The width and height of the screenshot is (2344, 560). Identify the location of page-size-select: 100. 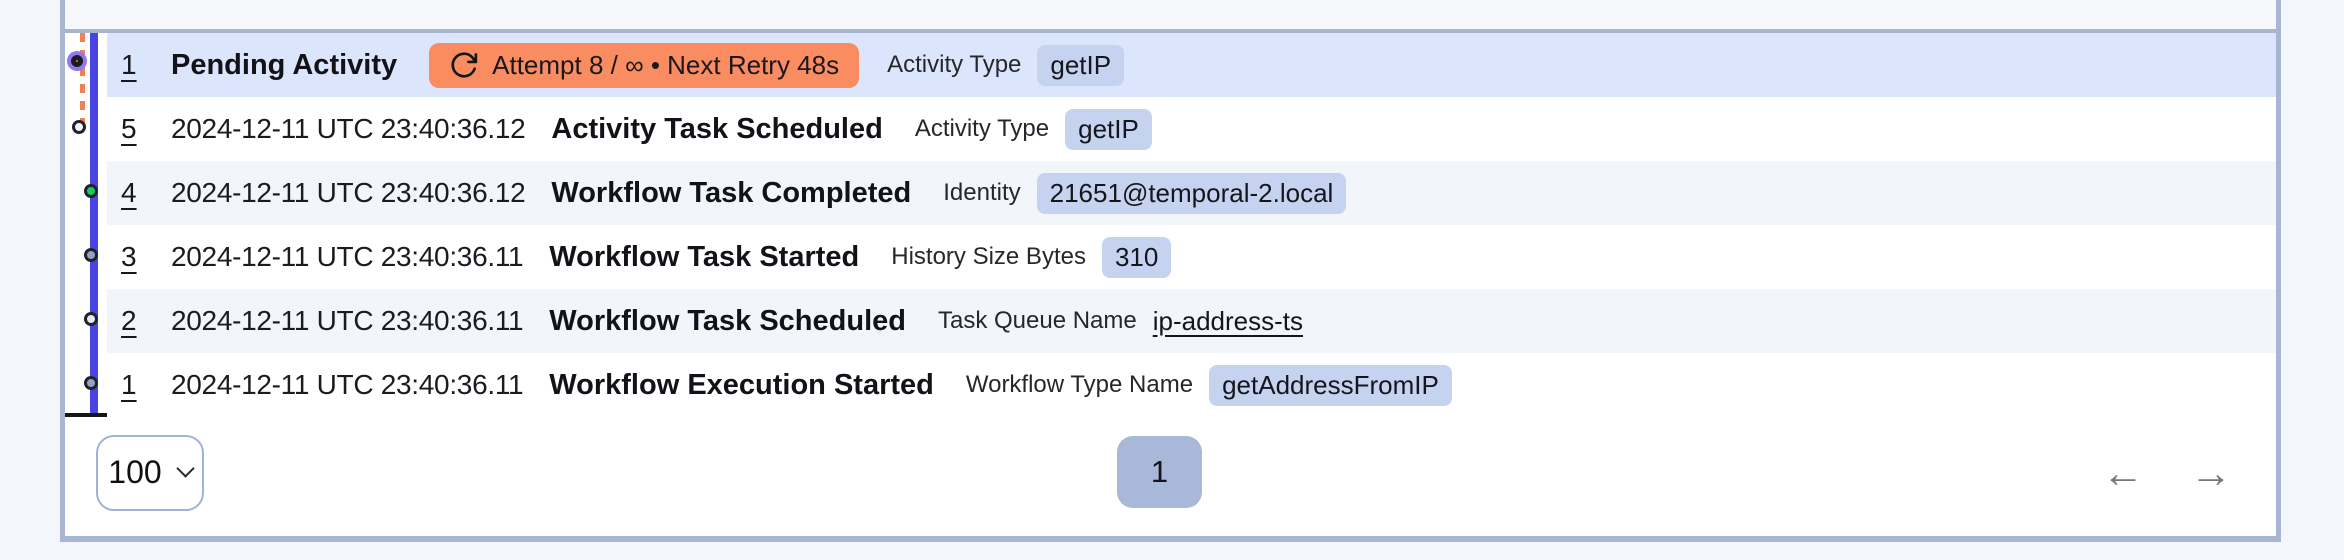
(150, 472).